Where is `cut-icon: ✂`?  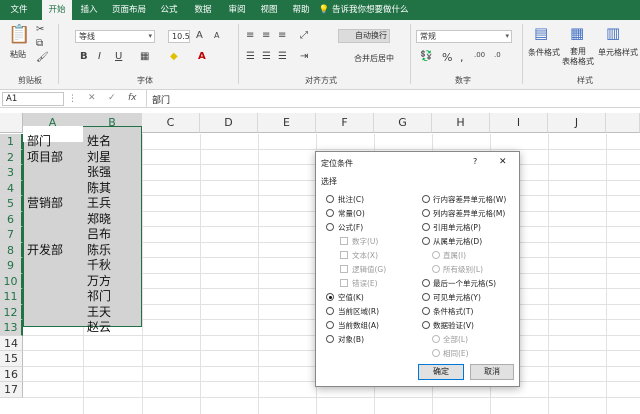 cut-icon: ✂ is located at coordinates (40, 29).